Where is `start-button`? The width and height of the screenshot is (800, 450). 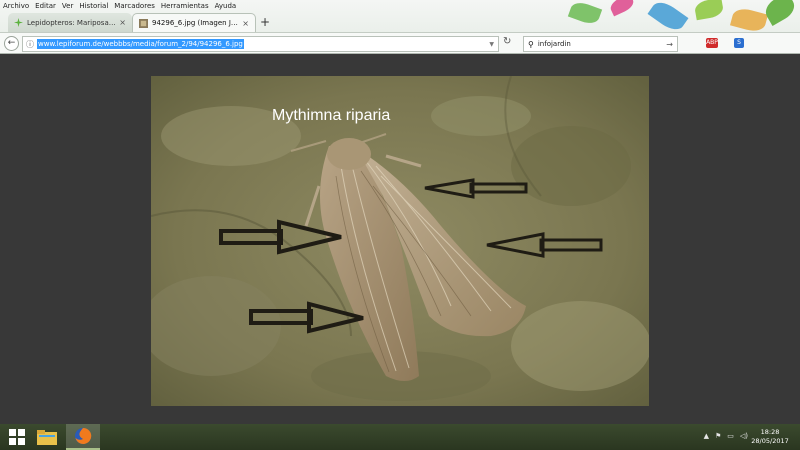 start-button is located at coordinates (17, 437).